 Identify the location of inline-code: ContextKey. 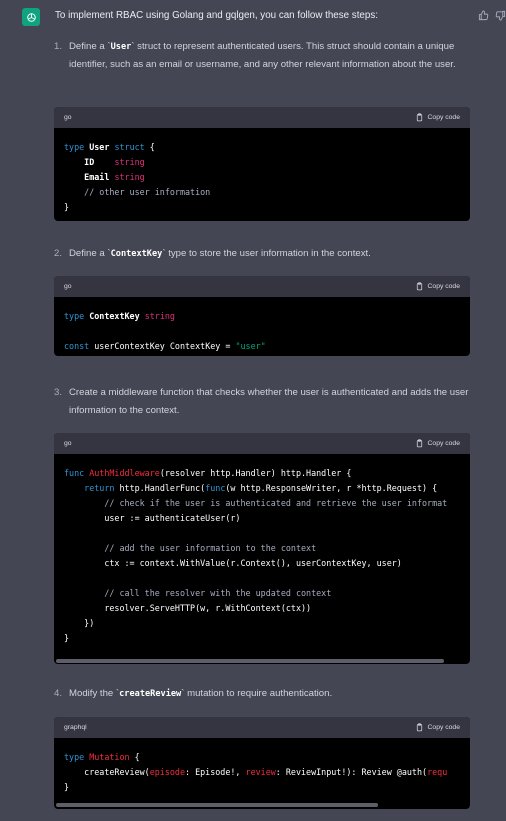
(136, 254).